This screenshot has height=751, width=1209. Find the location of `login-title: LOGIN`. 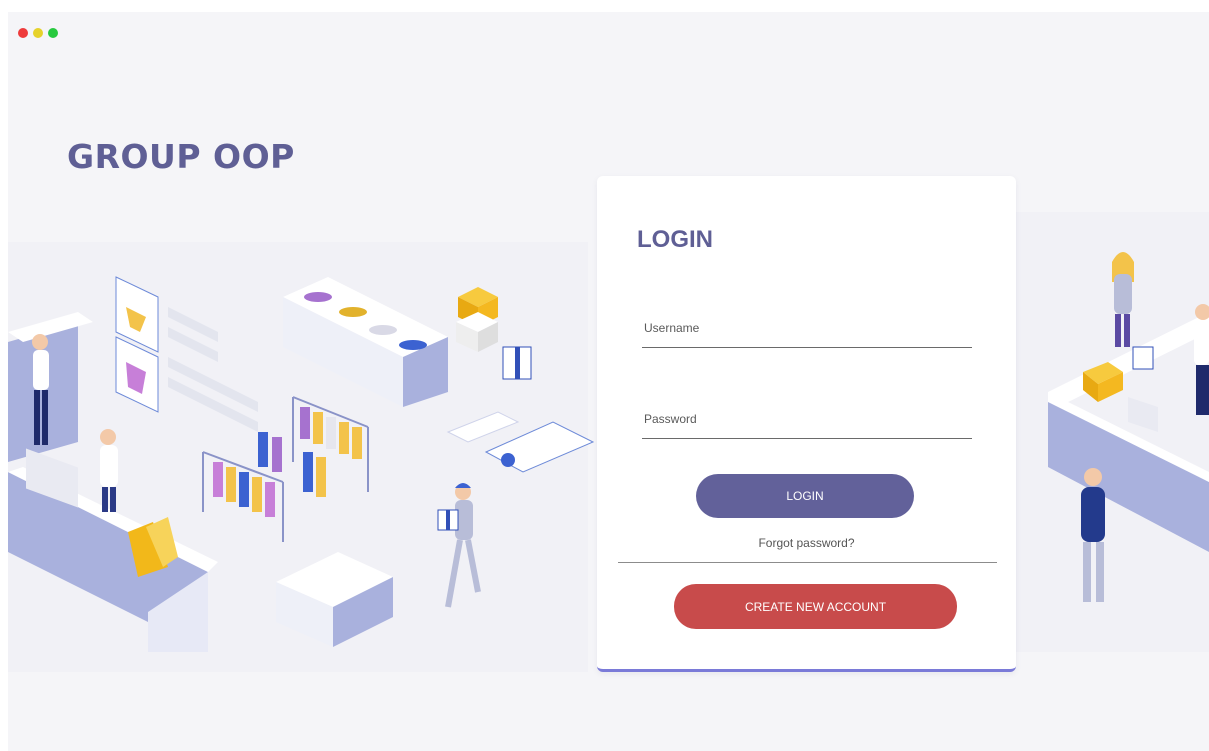

login-title: LOGIN is located at coordinates (675, 239).